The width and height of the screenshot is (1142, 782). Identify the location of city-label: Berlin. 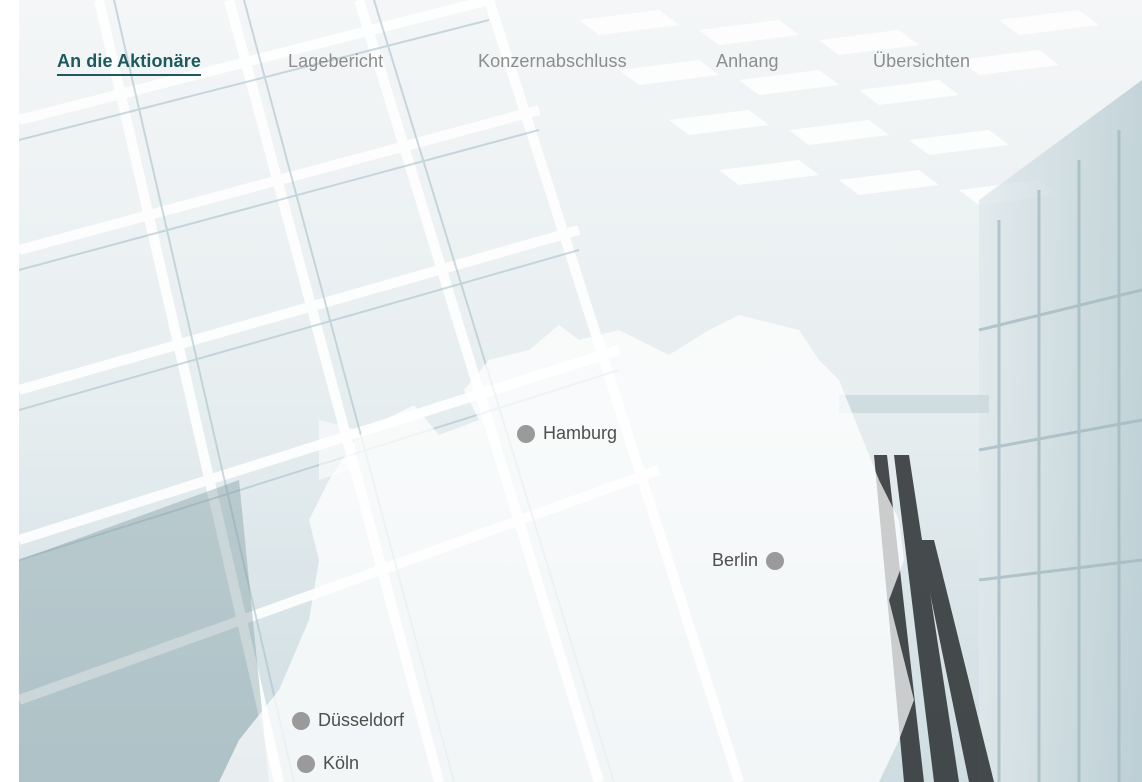
(735, 560).